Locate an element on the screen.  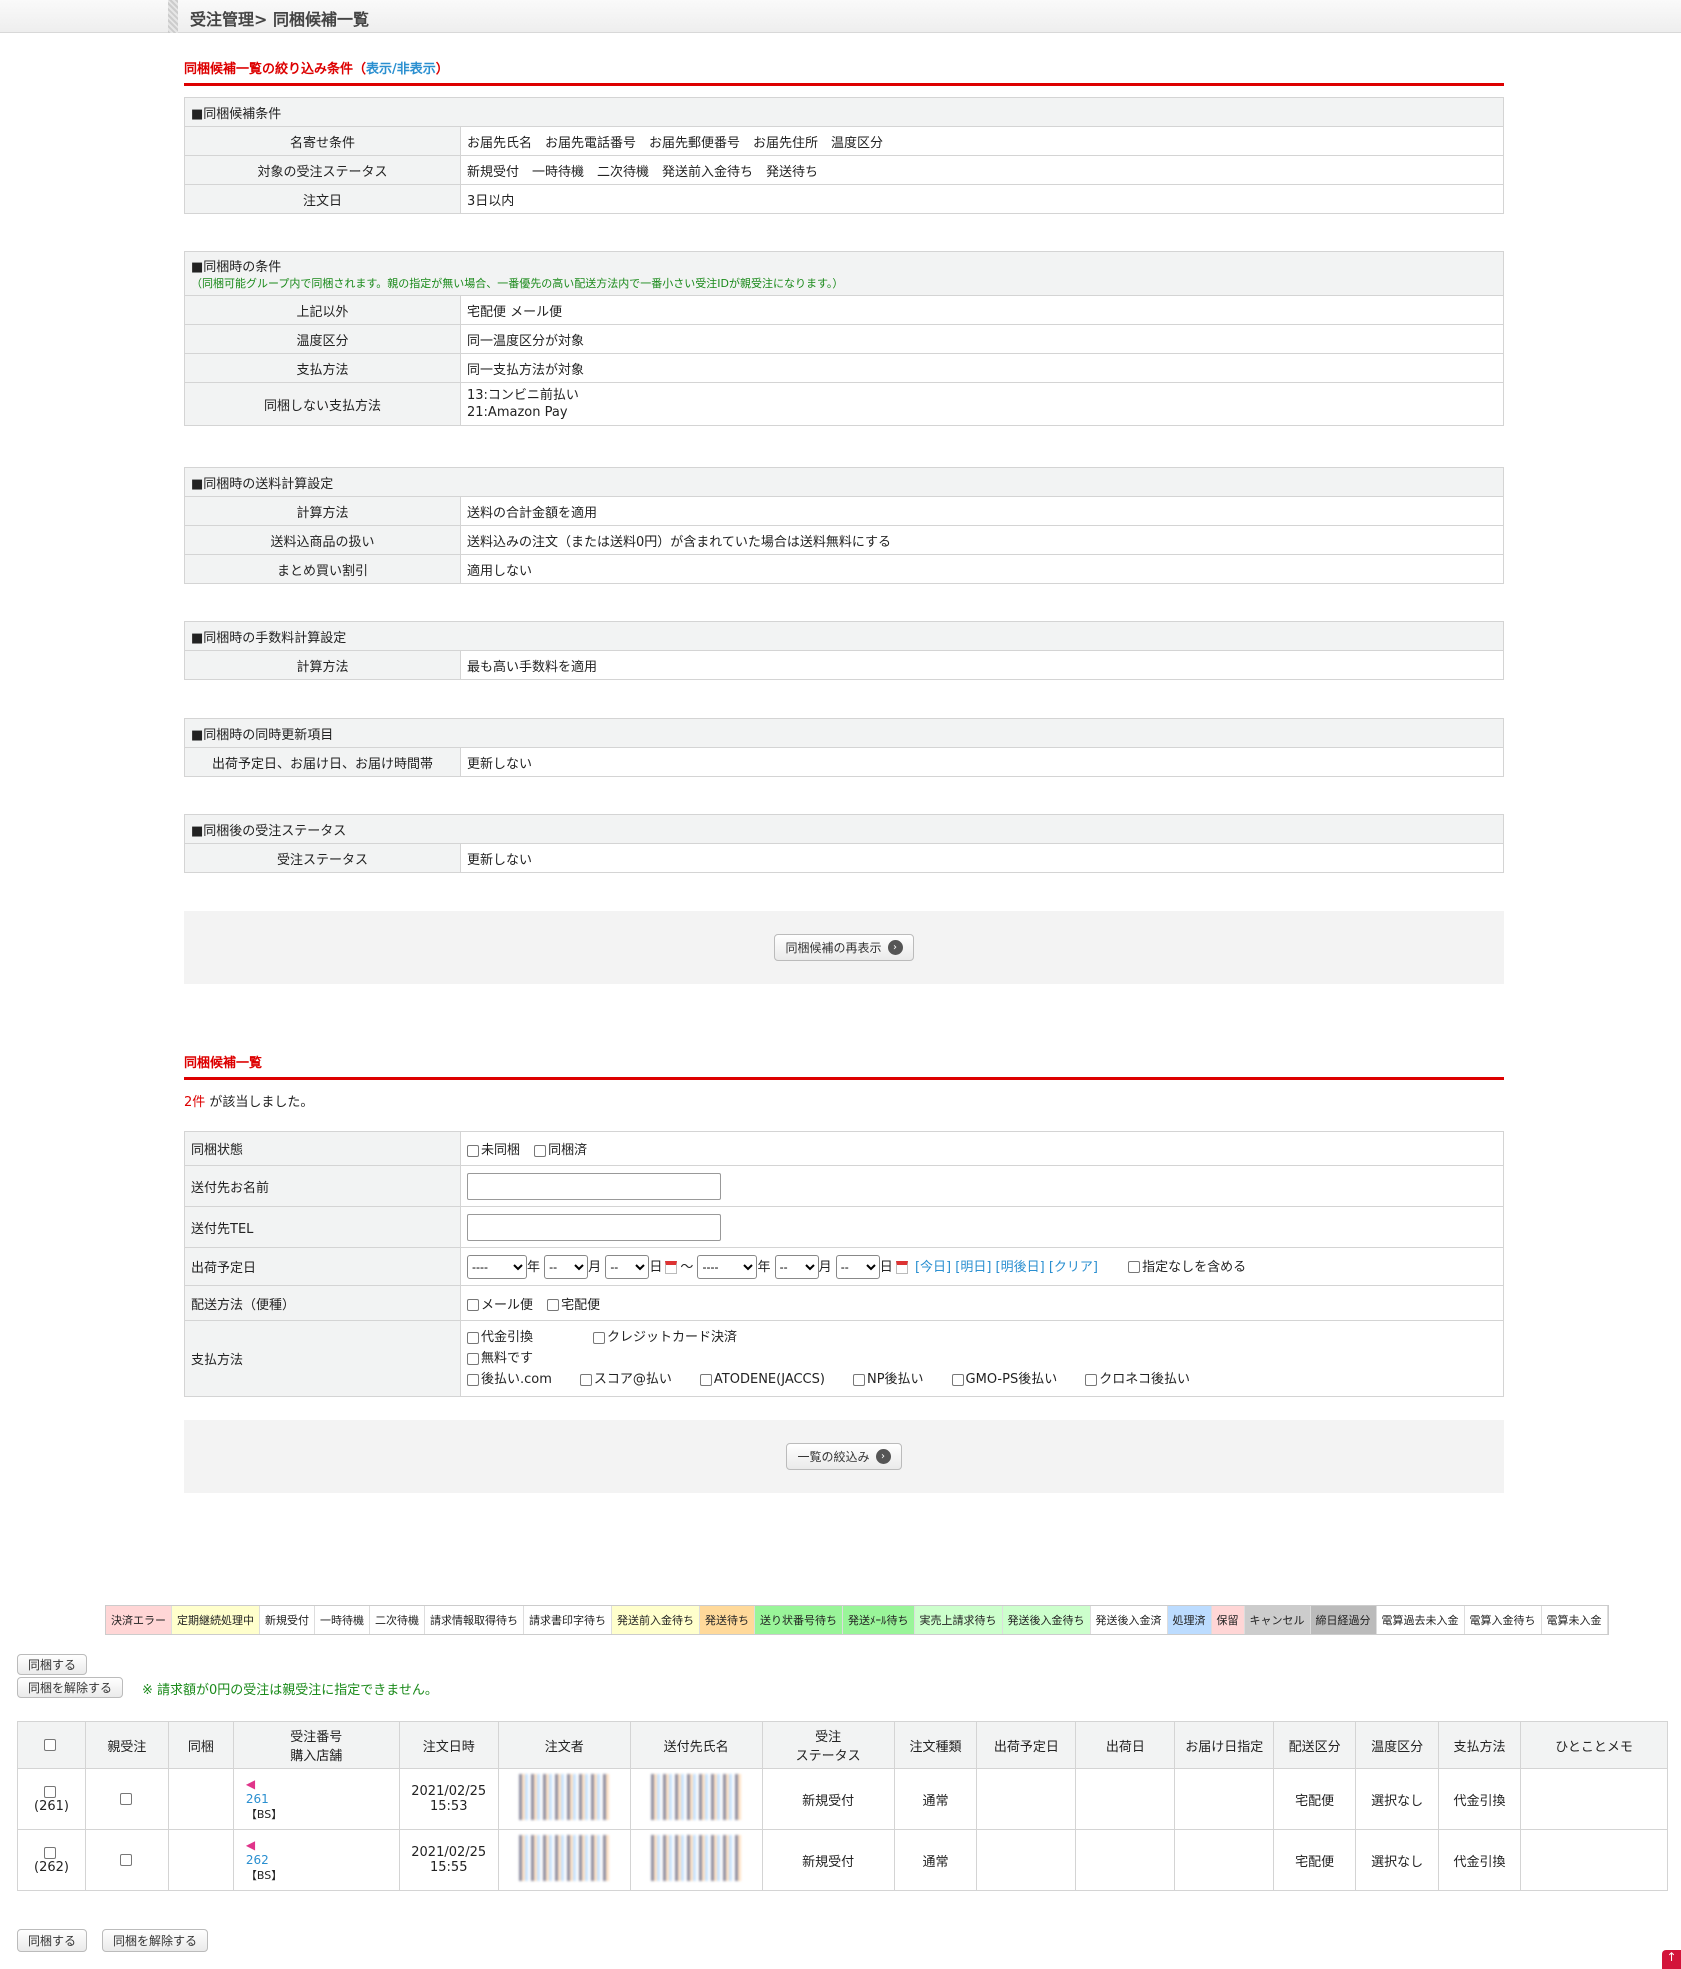
payment-checkbox: クロネコ後払い is located at coordinates (1137, 1379).